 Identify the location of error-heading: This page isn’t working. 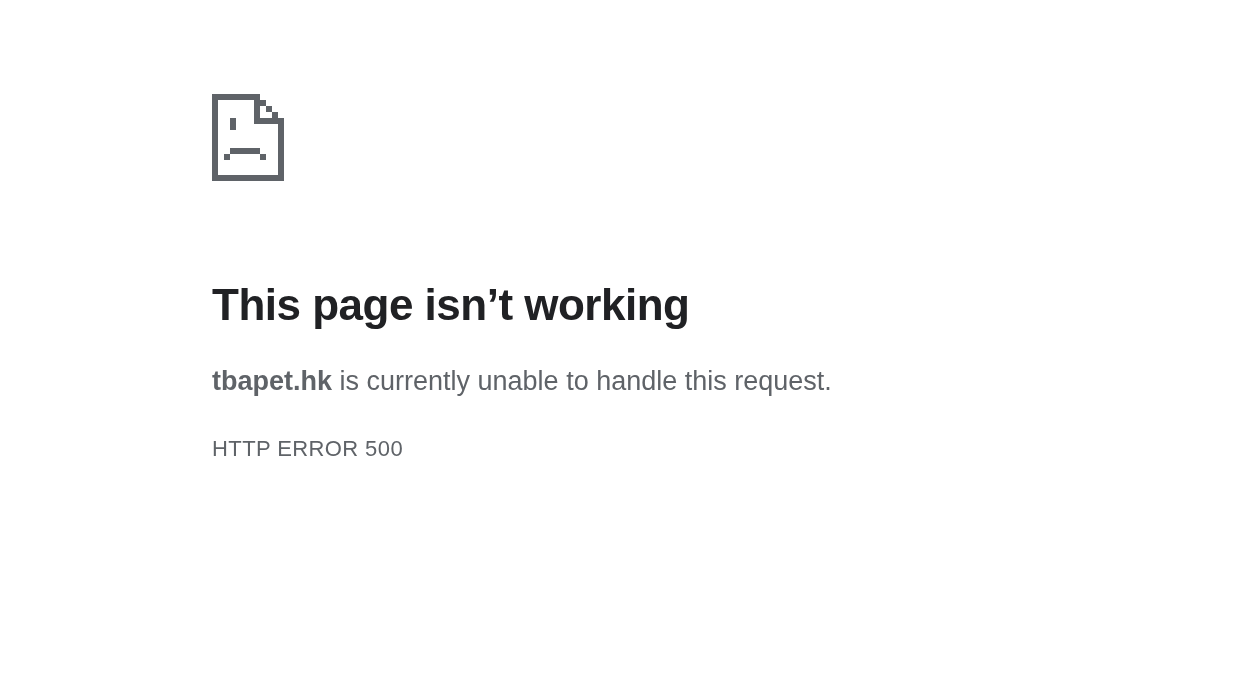
(451, 305).